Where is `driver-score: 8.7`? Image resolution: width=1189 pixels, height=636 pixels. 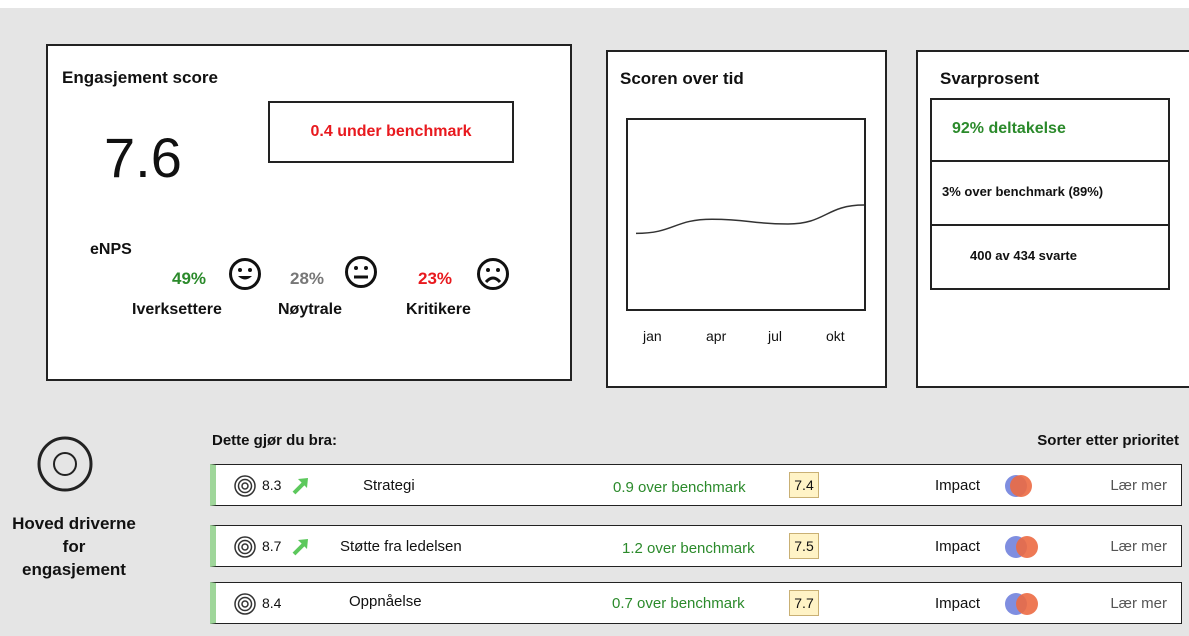 driver-score: 8.7 is located at coordinates (272, 546).